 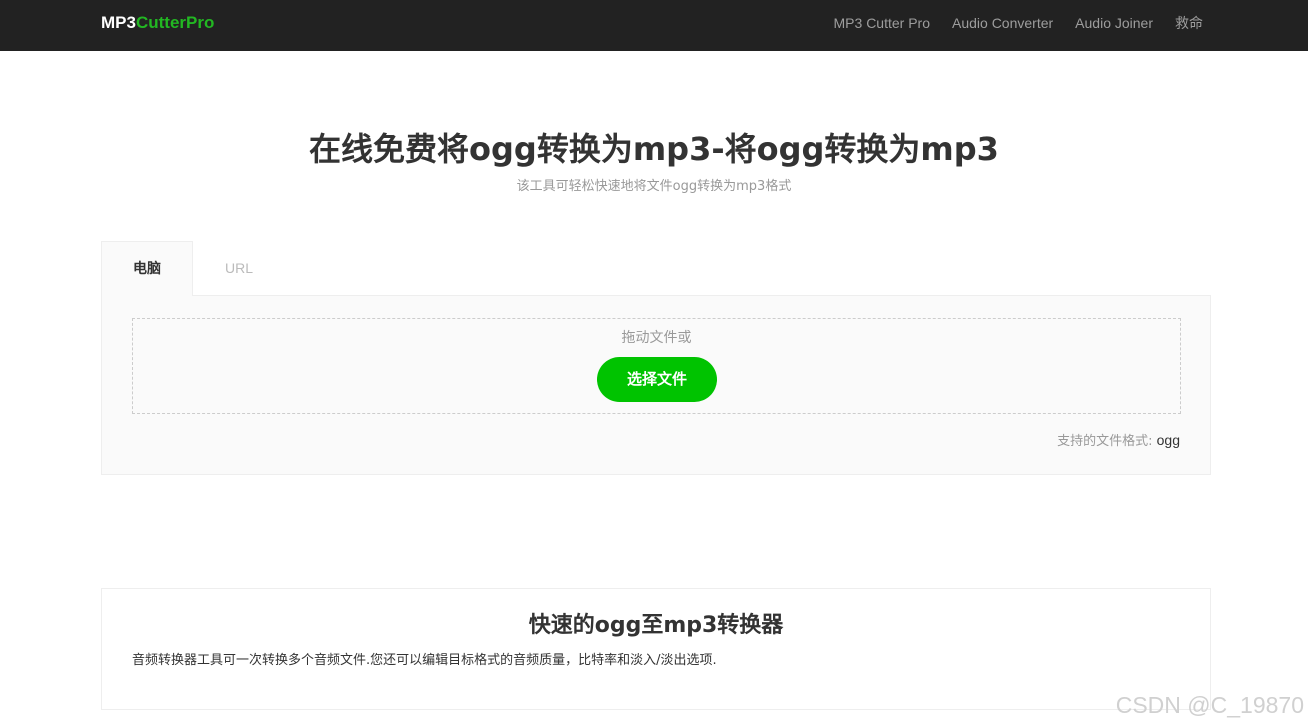 I want to click on supported-formats: 支持的文件格式: ogg, so click(x=1118, y=441).